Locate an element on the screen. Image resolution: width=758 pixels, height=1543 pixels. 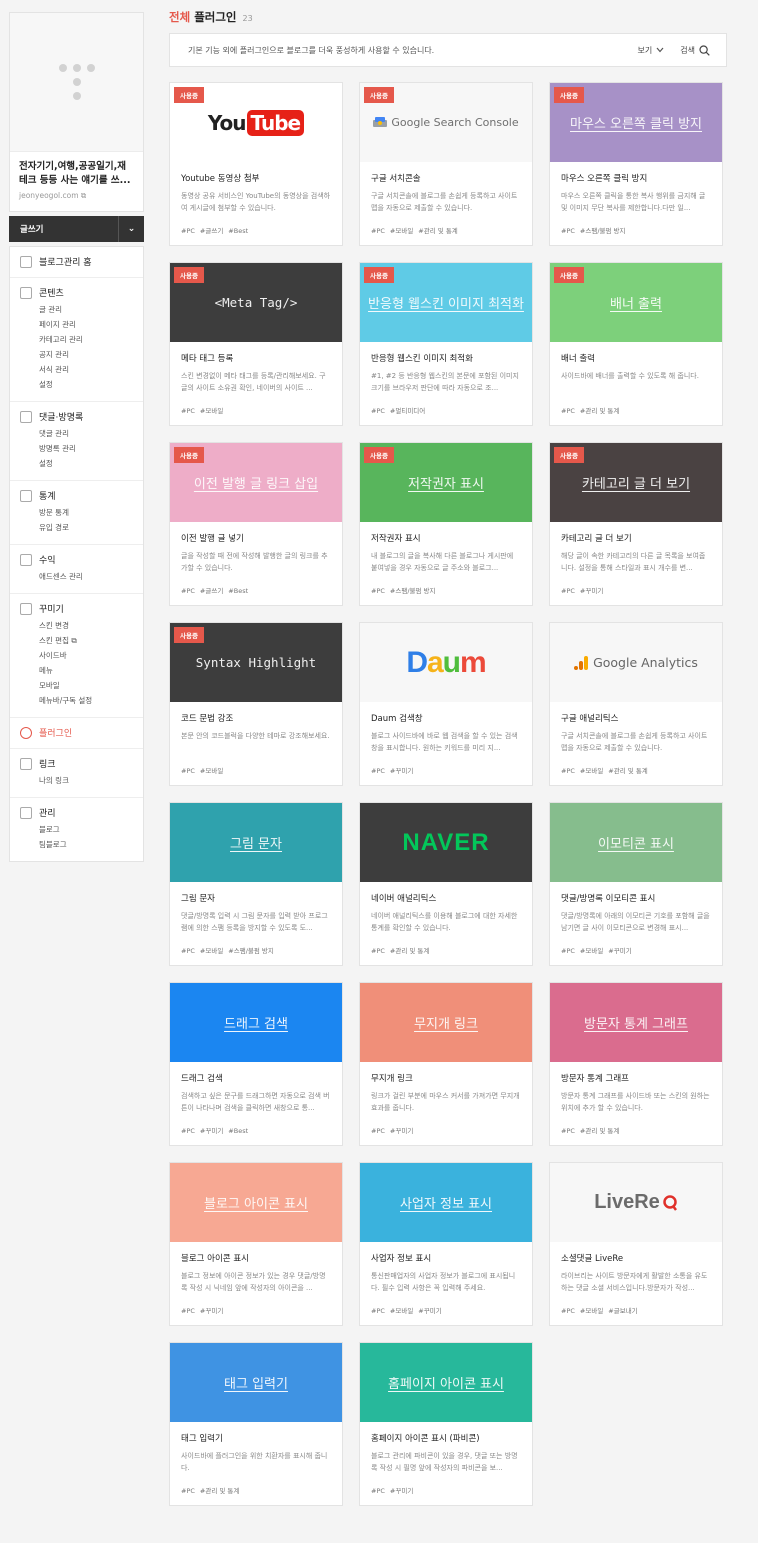
menu-item: 사이드바 is located at coordinates (86, 655).